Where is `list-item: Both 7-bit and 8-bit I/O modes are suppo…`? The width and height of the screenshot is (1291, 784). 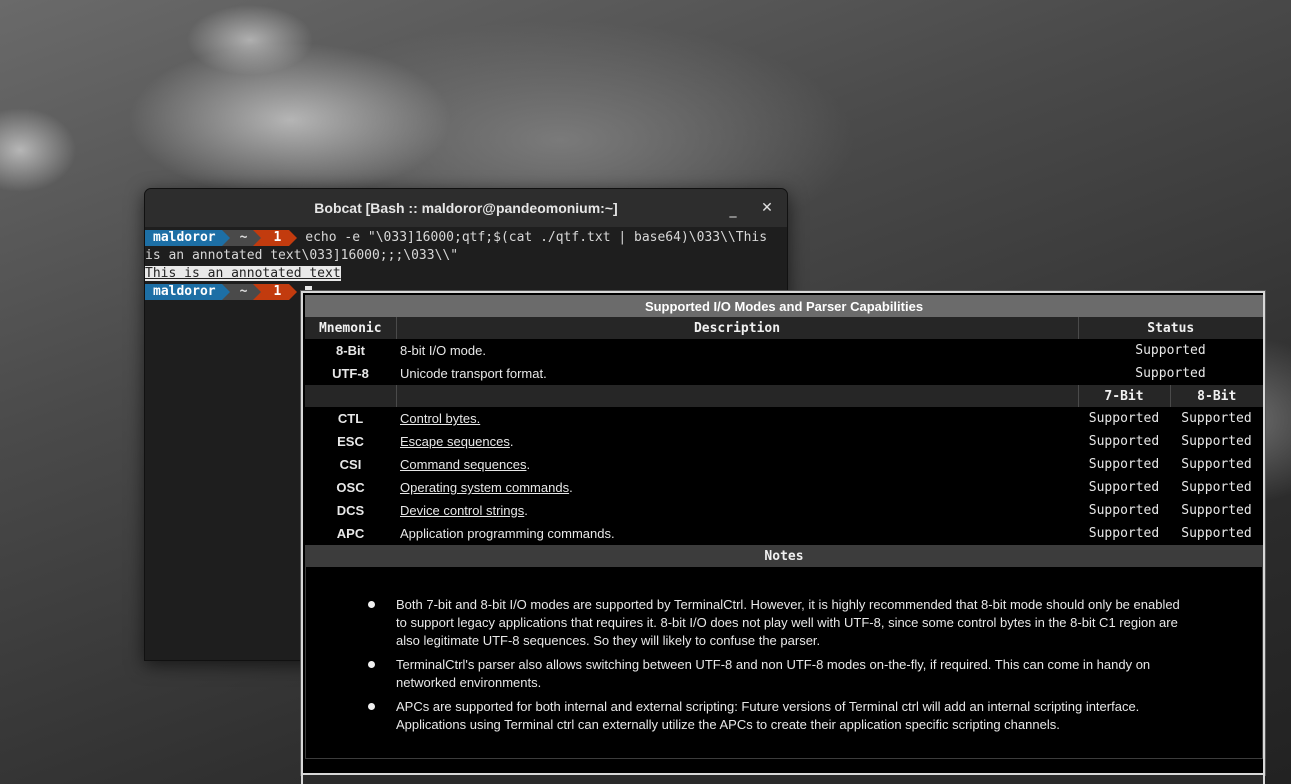 list-item: Both 7-bit and 8-bit I/O modes are suppo… is located at coordinates (778, 623).